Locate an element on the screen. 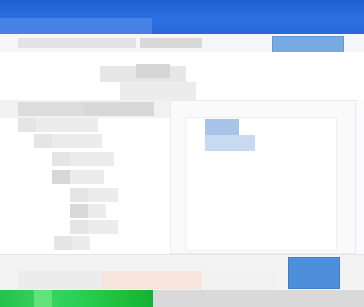 This screenshot has height=307, width=364. window-titlebar is located at coordinates (182, 17).